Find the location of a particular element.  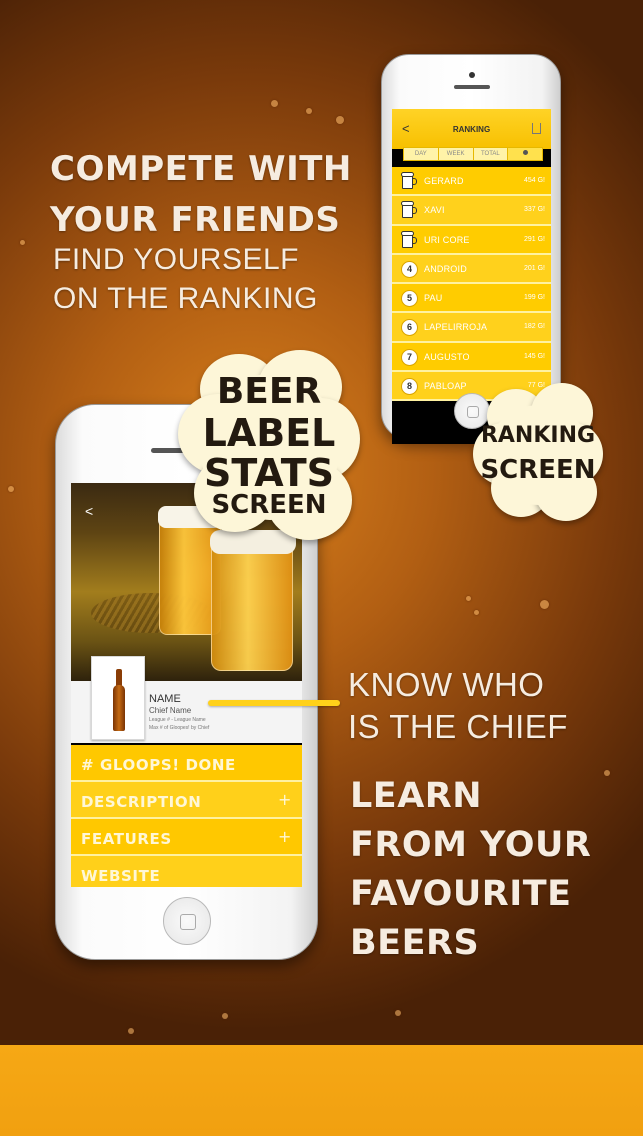

ranking-score: 201 G! is located at coordinates (534, 268).